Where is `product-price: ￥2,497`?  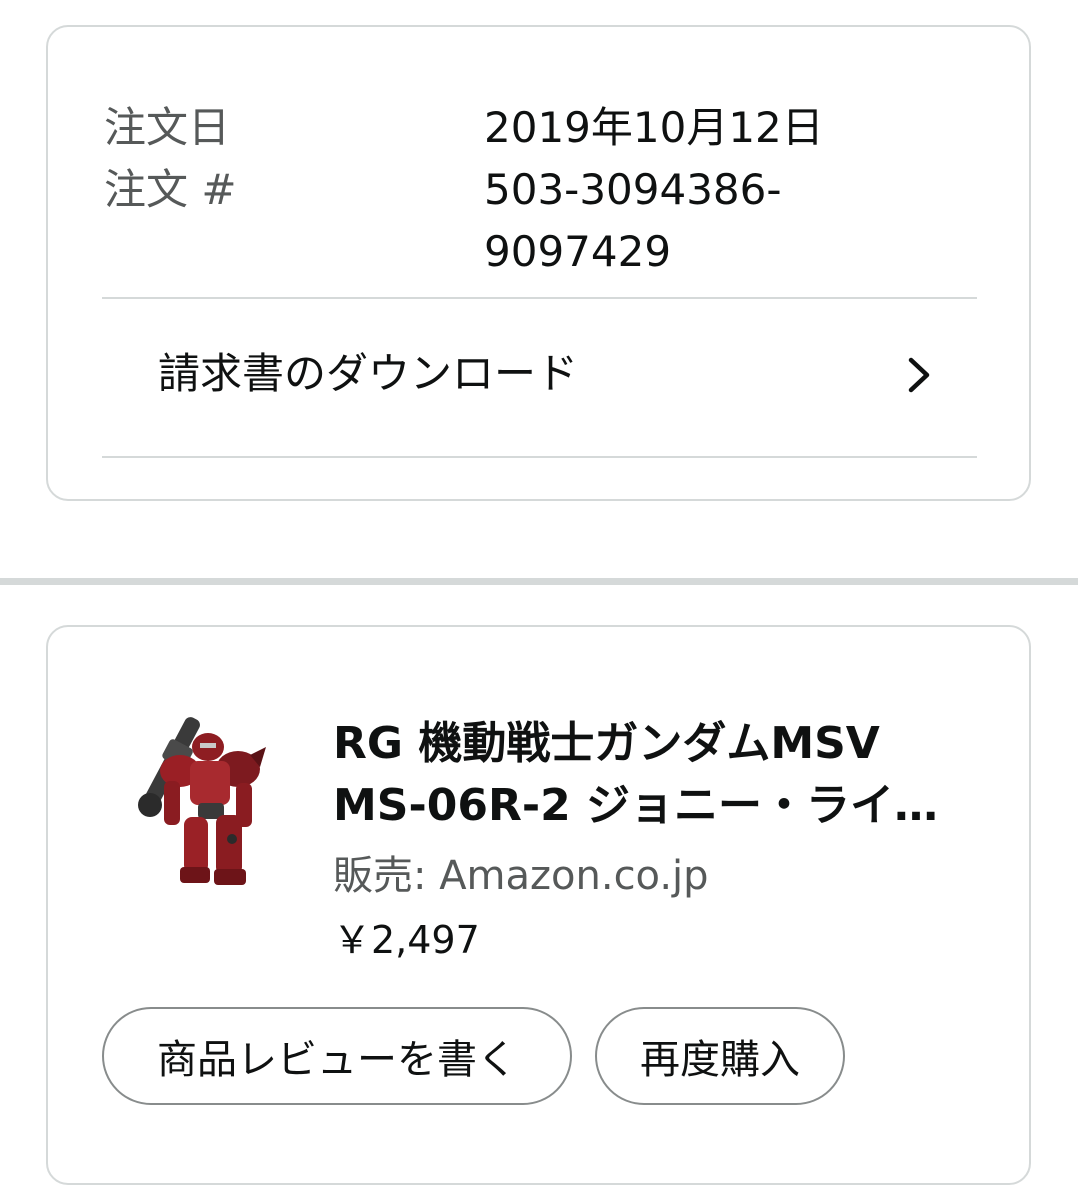
product-price: ￥2,497 is located at coordinates (406, 940).